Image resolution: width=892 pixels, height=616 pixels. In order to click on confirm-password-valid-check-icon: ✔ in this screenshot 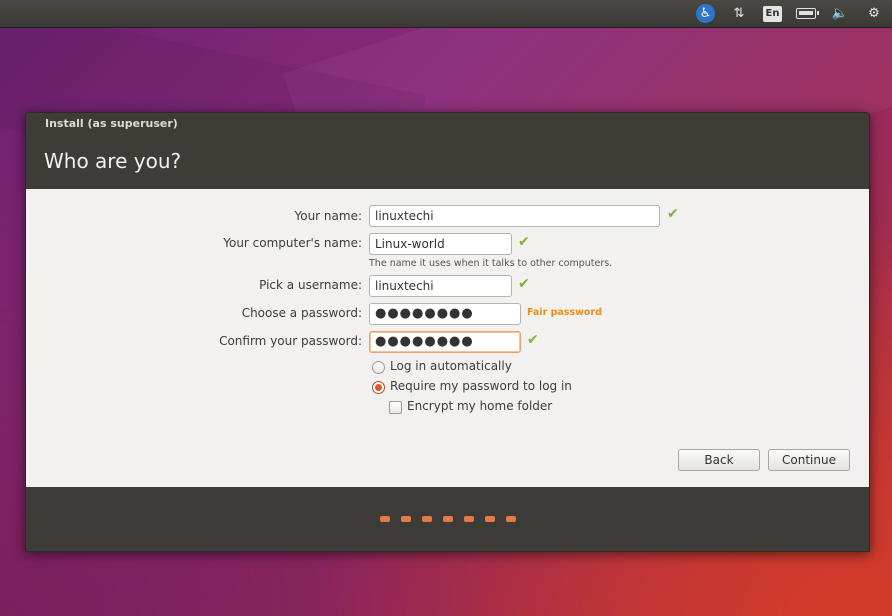, I will do `click(533, 340)`.